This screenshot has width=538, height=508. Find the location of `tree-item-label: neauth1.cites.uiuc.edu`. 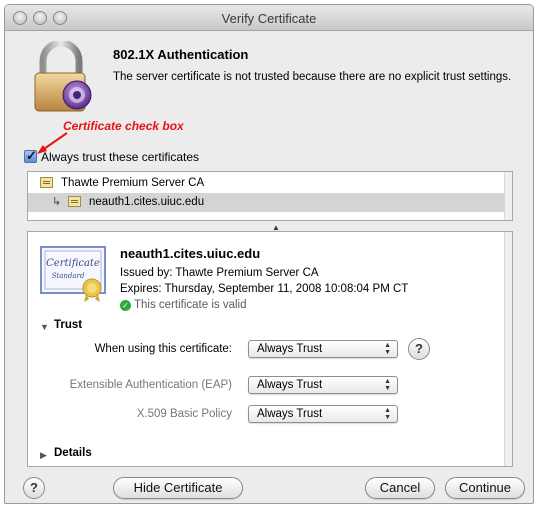

tree-item-label: neauth1.cites.uiuc.edu is located at coordinates (147, 202).